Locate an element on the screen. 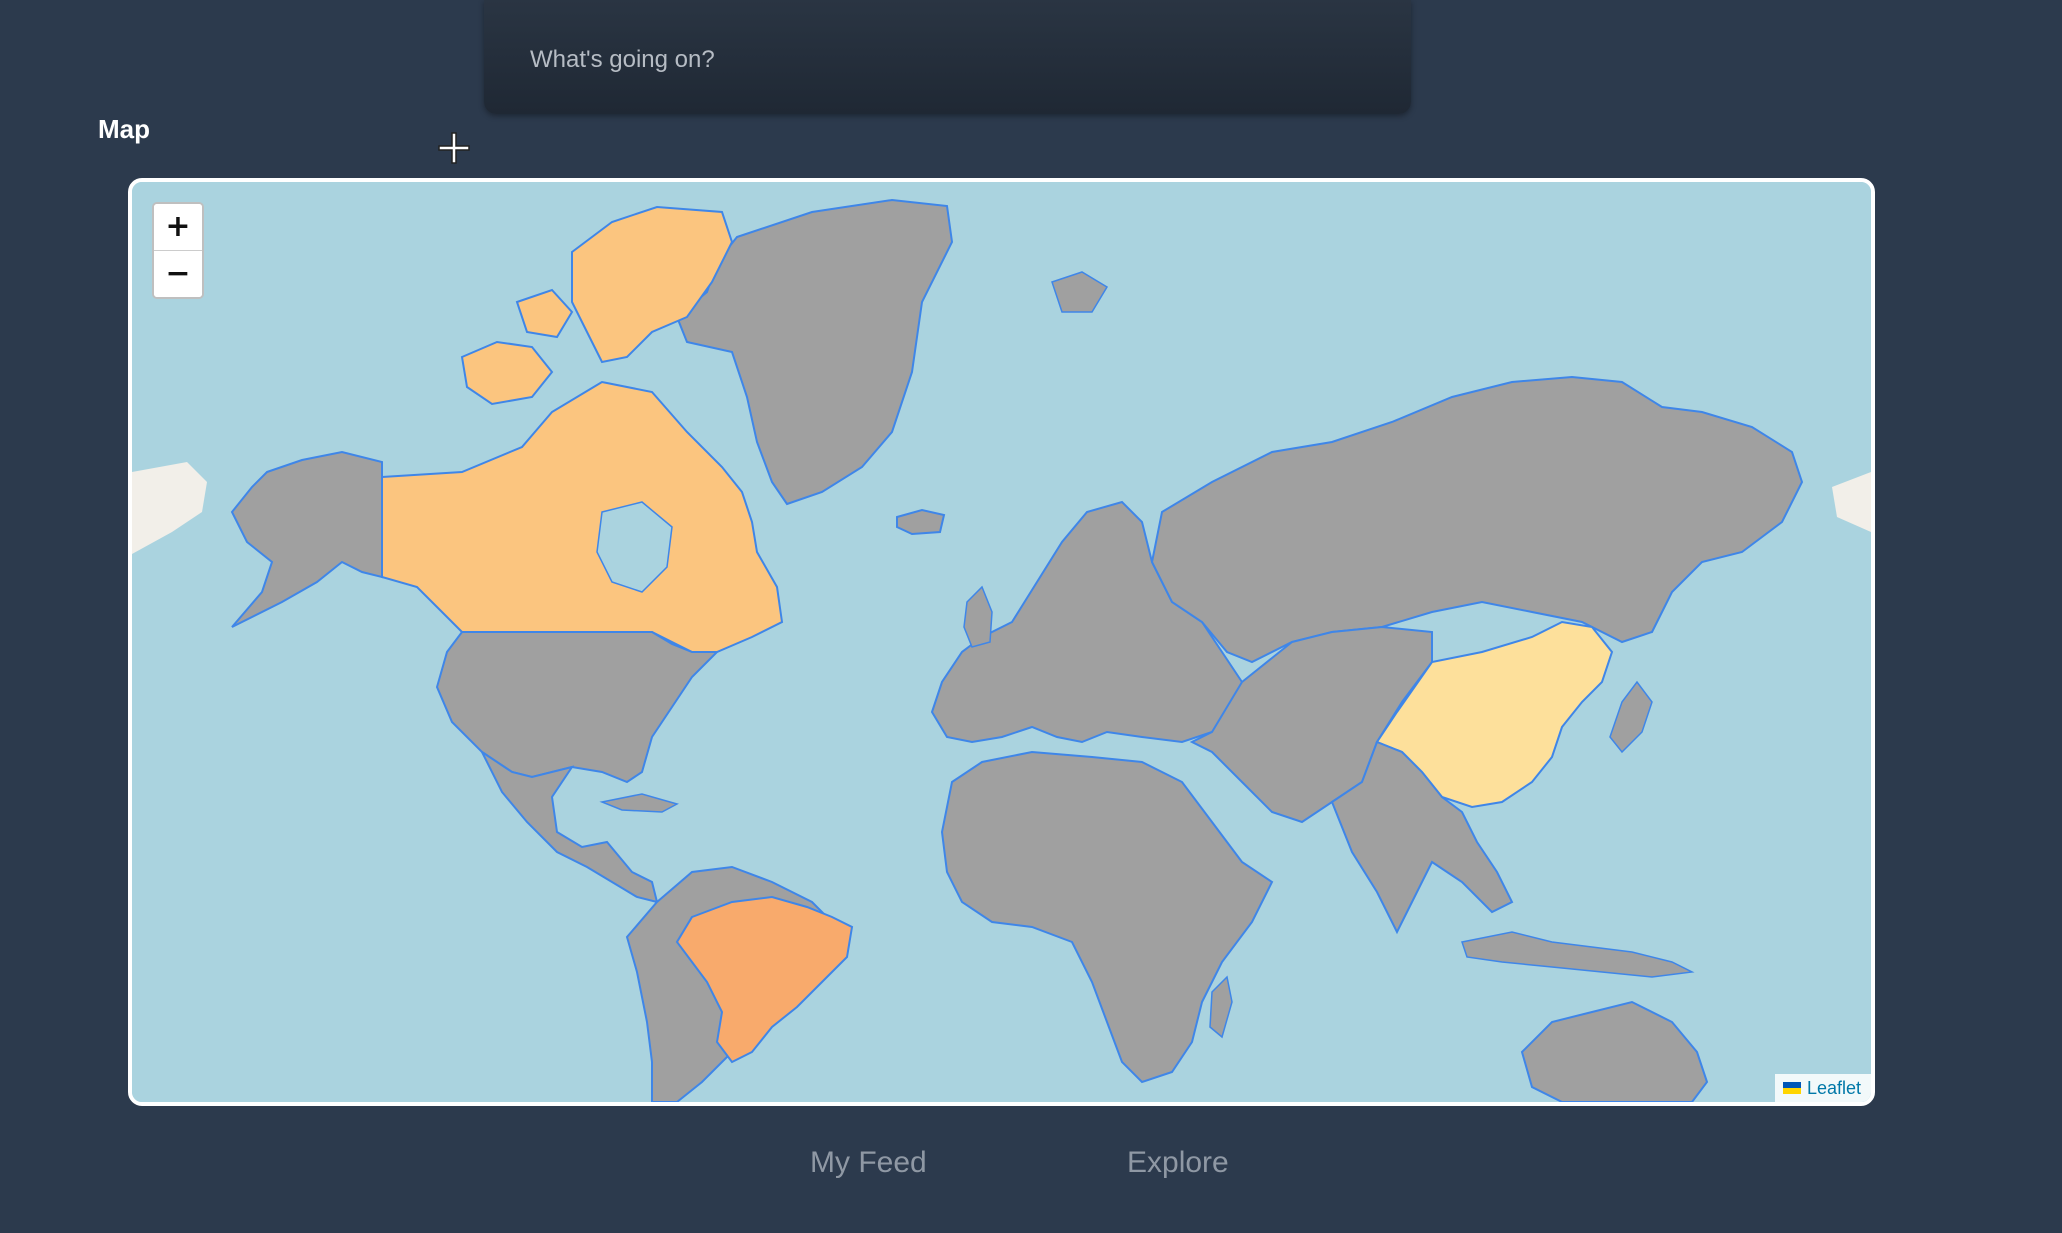 This screenshot has width=2062, height=1233. leaflet-link: Leaflet is located at coordinates (1834, 1088).